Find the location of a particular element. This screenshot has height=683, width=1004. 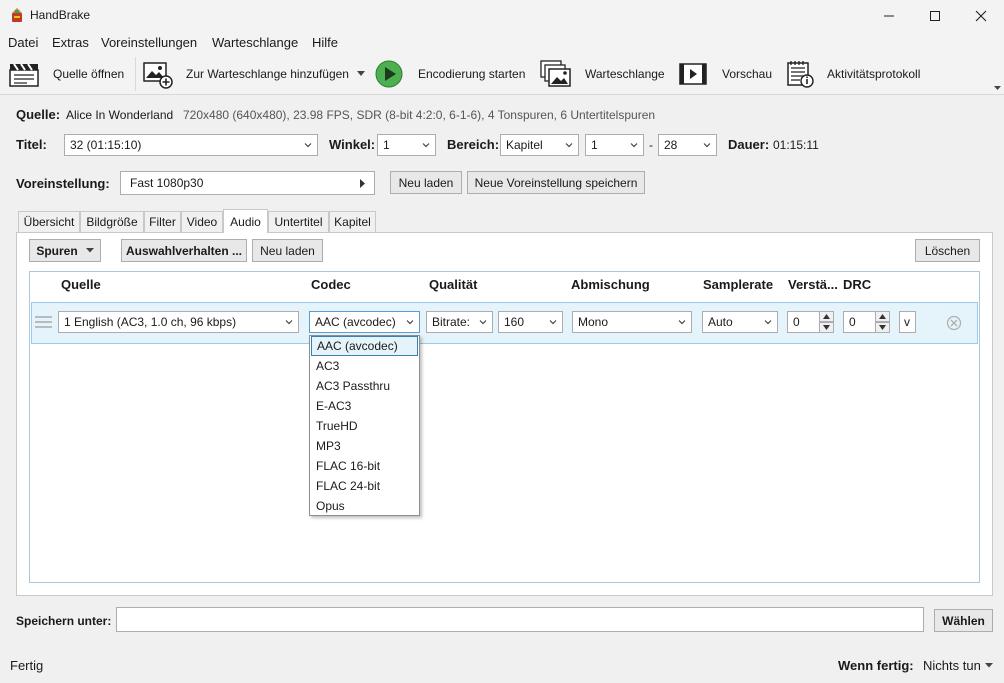

range-end-select: 28 is located at coordinates (687, 145).